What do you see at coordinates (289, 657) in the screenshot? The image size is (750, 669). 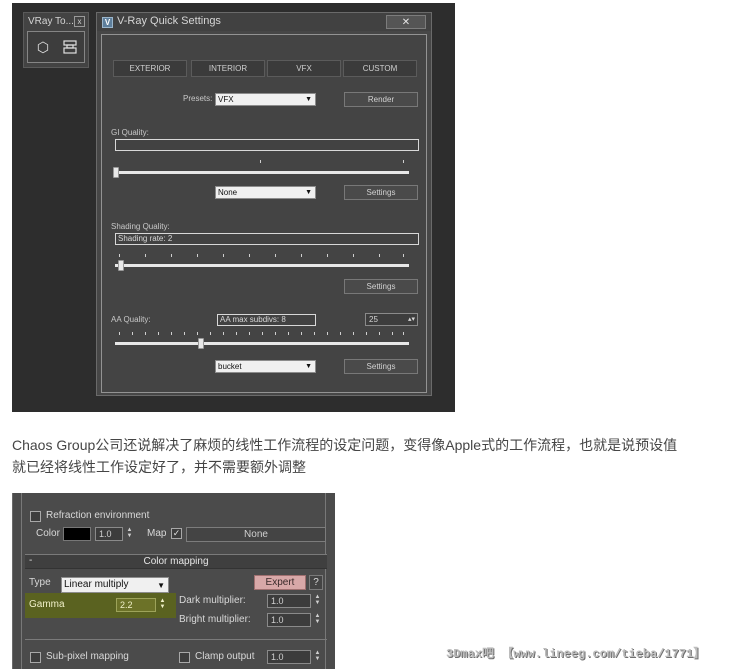 I see `clamp-output-spinner: 1.0` at bounding box center [289, 657].